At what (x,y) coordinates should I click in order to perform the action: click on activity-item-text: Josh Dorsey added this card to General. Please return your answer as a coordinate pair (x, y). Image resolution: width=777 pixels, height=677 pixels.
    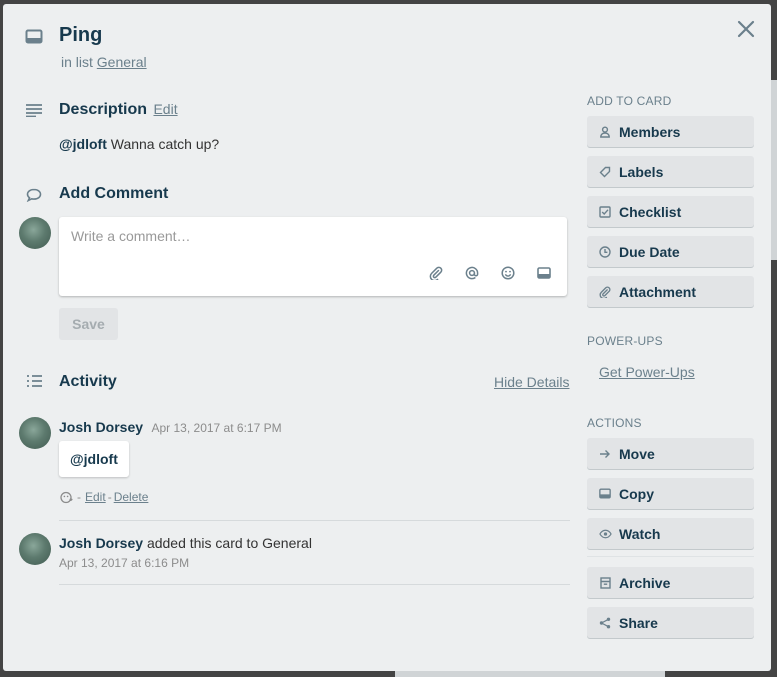
    Looking at the image, I should click on (185, 543).